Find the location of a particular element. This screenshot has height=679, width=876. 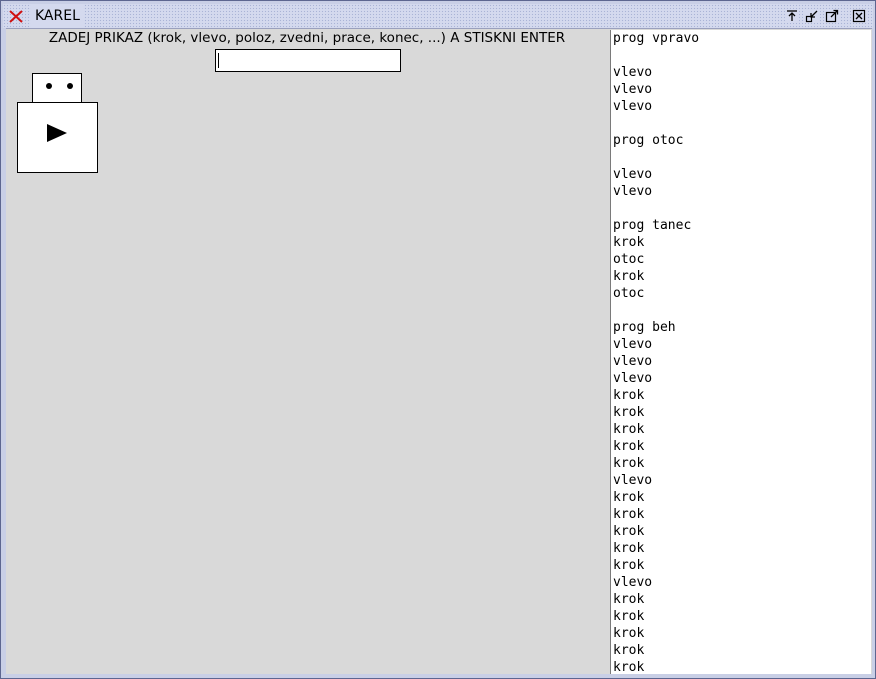

robot-body is located at coordinates (57, 137).